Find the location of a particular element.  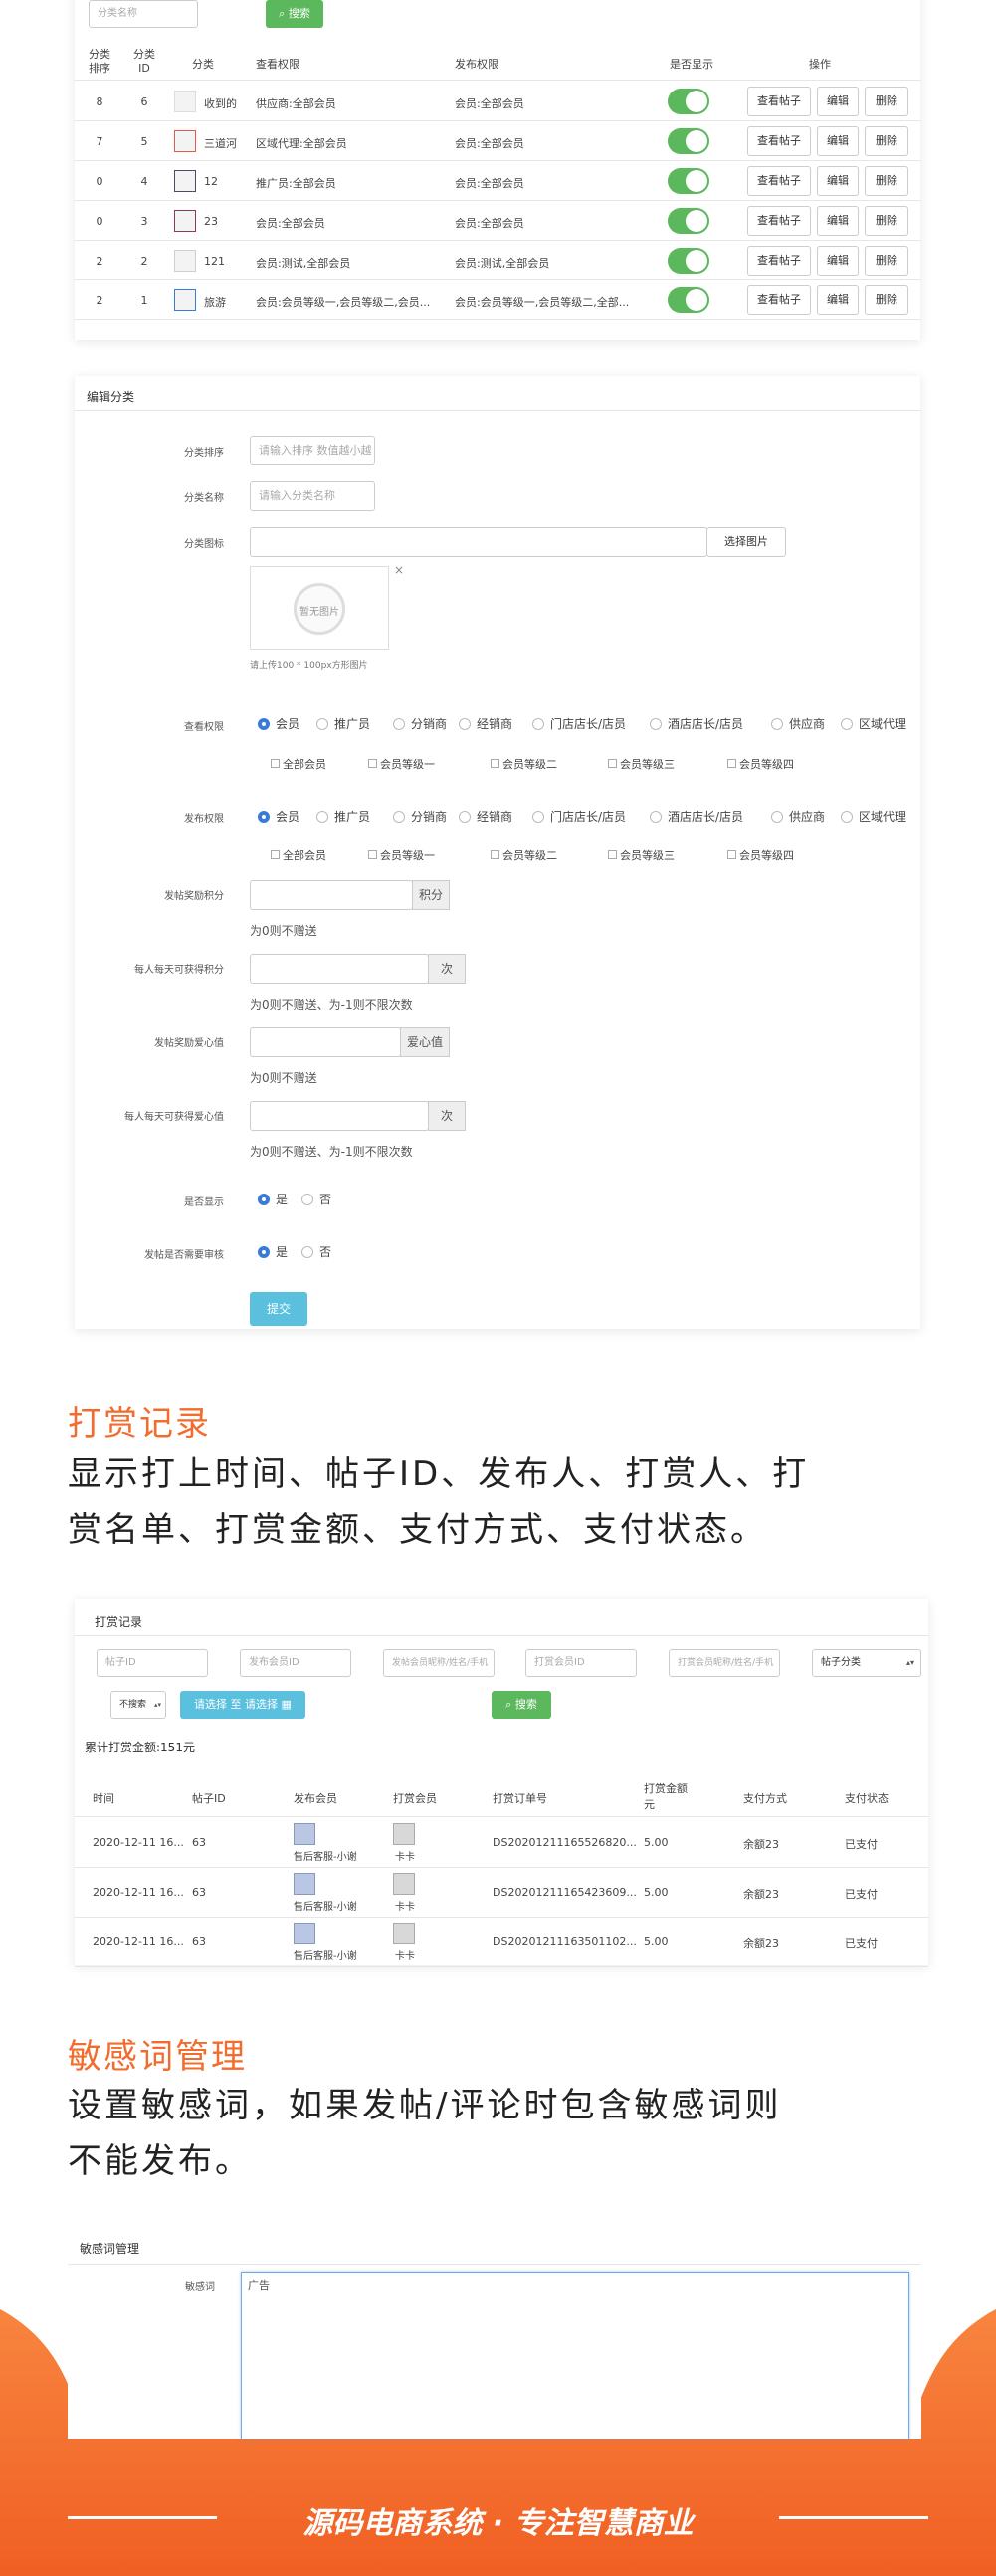

show-yes-radio is located at coordinates (264, 1199).